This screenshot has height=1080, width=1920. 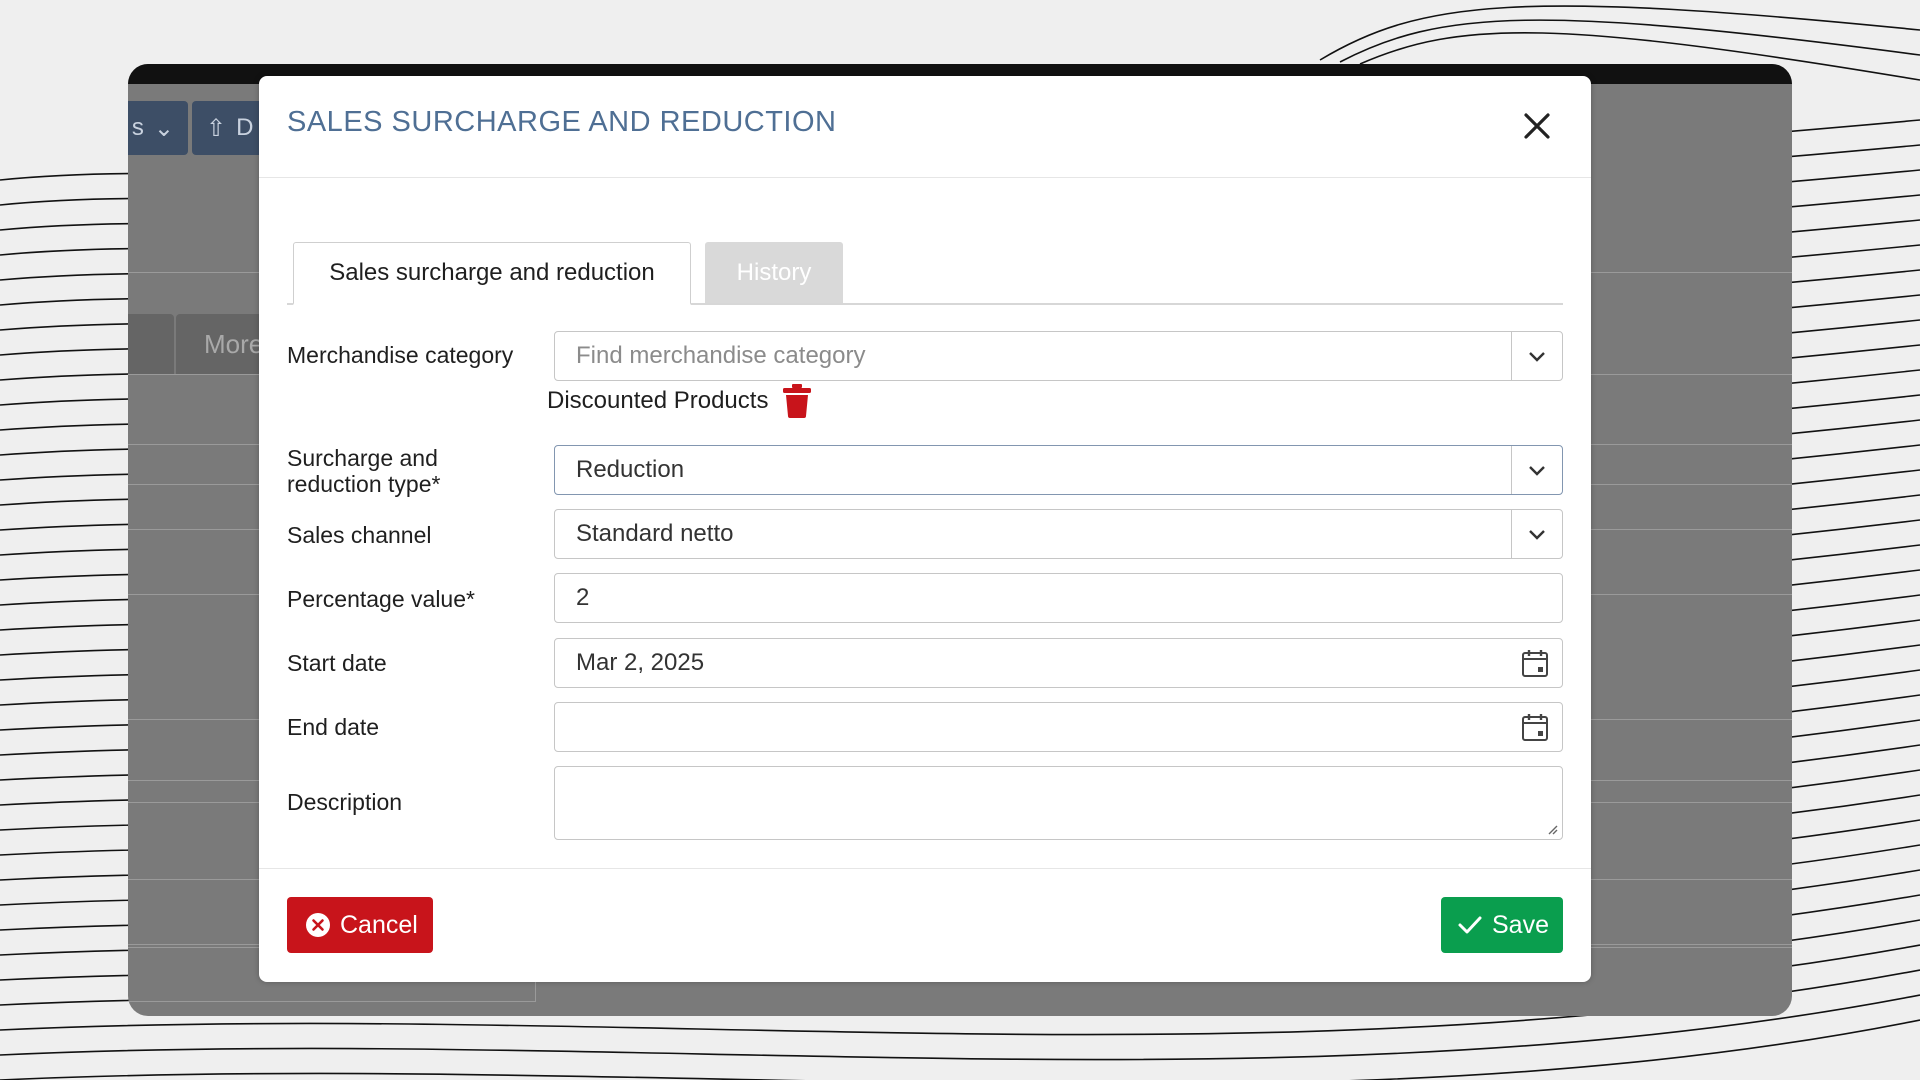 I want to click on tab-sales-surcharge-label: Sales surcharge and reduction, so click(x=492, y=272).